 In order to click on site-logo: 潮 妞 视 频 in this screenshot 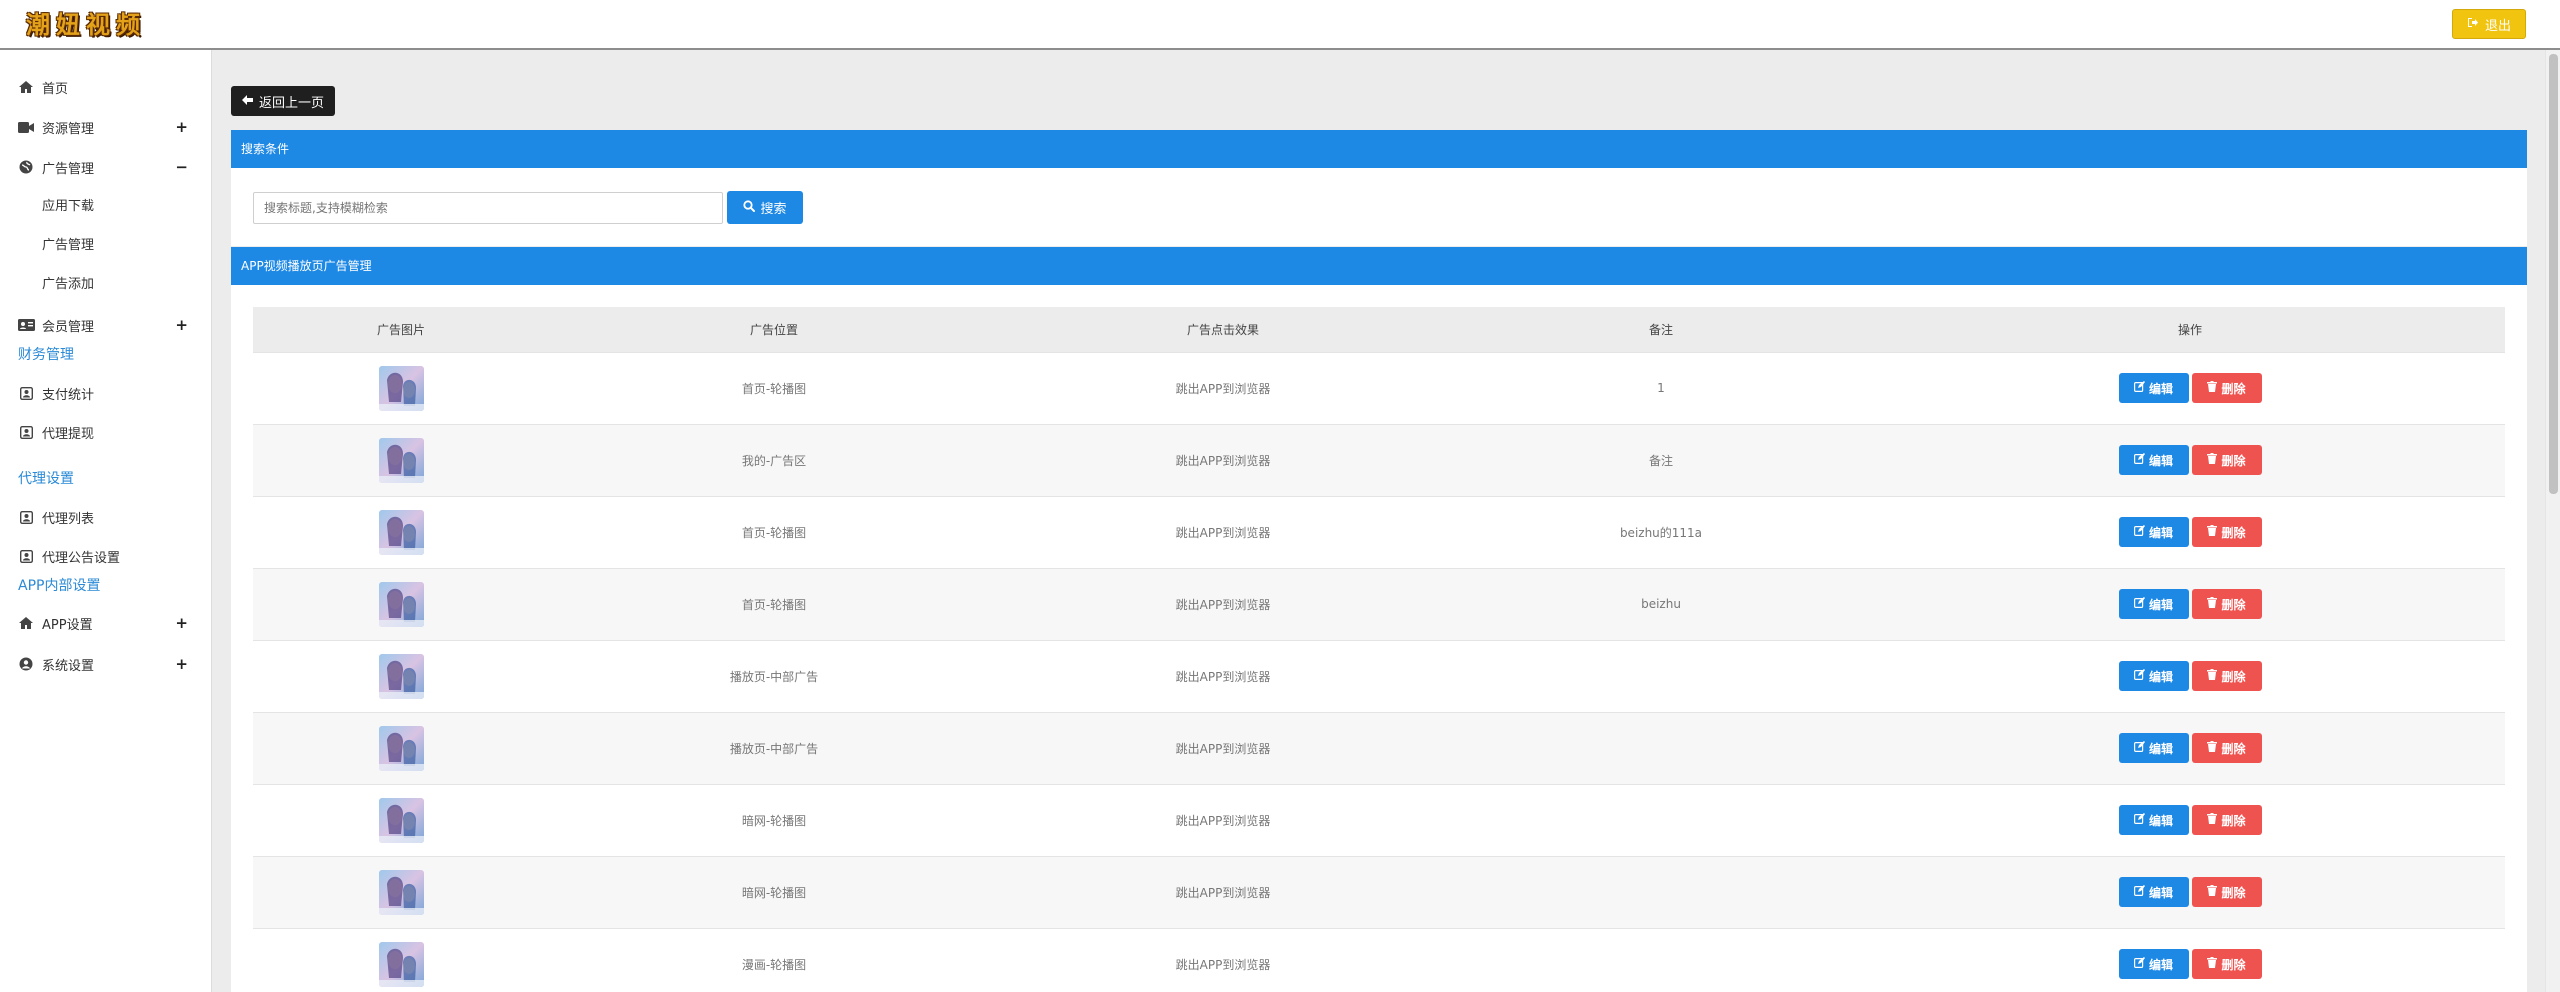, I will do `click(83, 26)`.